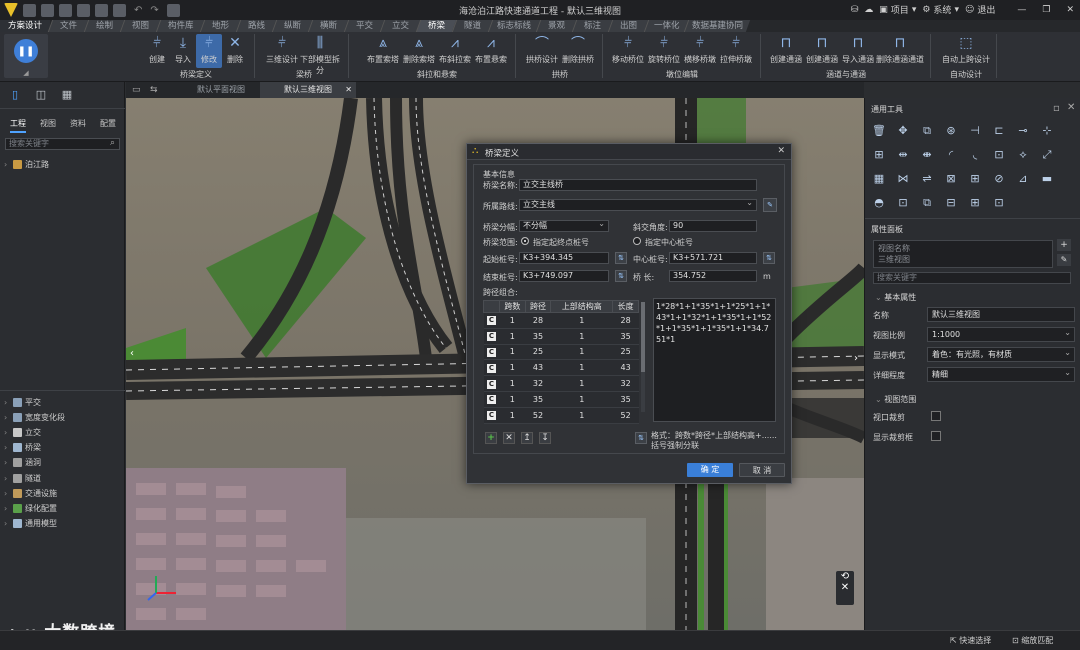 This screenshot has height=650, width=1080. I want to click on tree-item-7: › 绿化配置, so click(30, 508).